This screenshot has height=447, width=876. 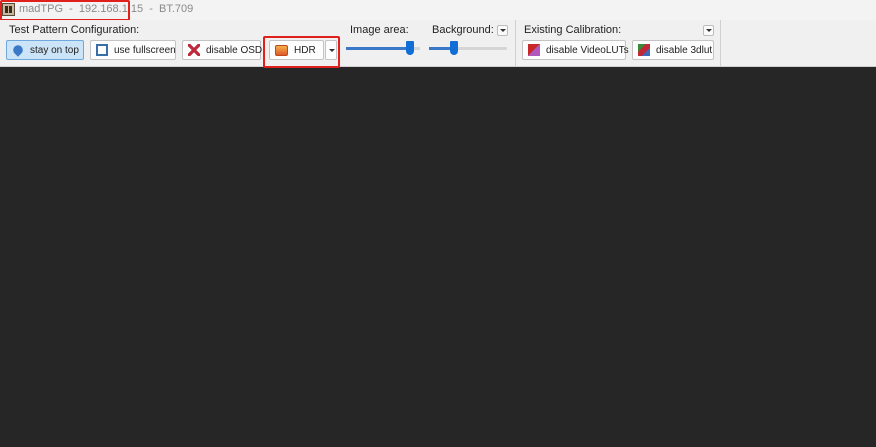 I want to click on background-slider-thumb, so click(x=454, y=48).